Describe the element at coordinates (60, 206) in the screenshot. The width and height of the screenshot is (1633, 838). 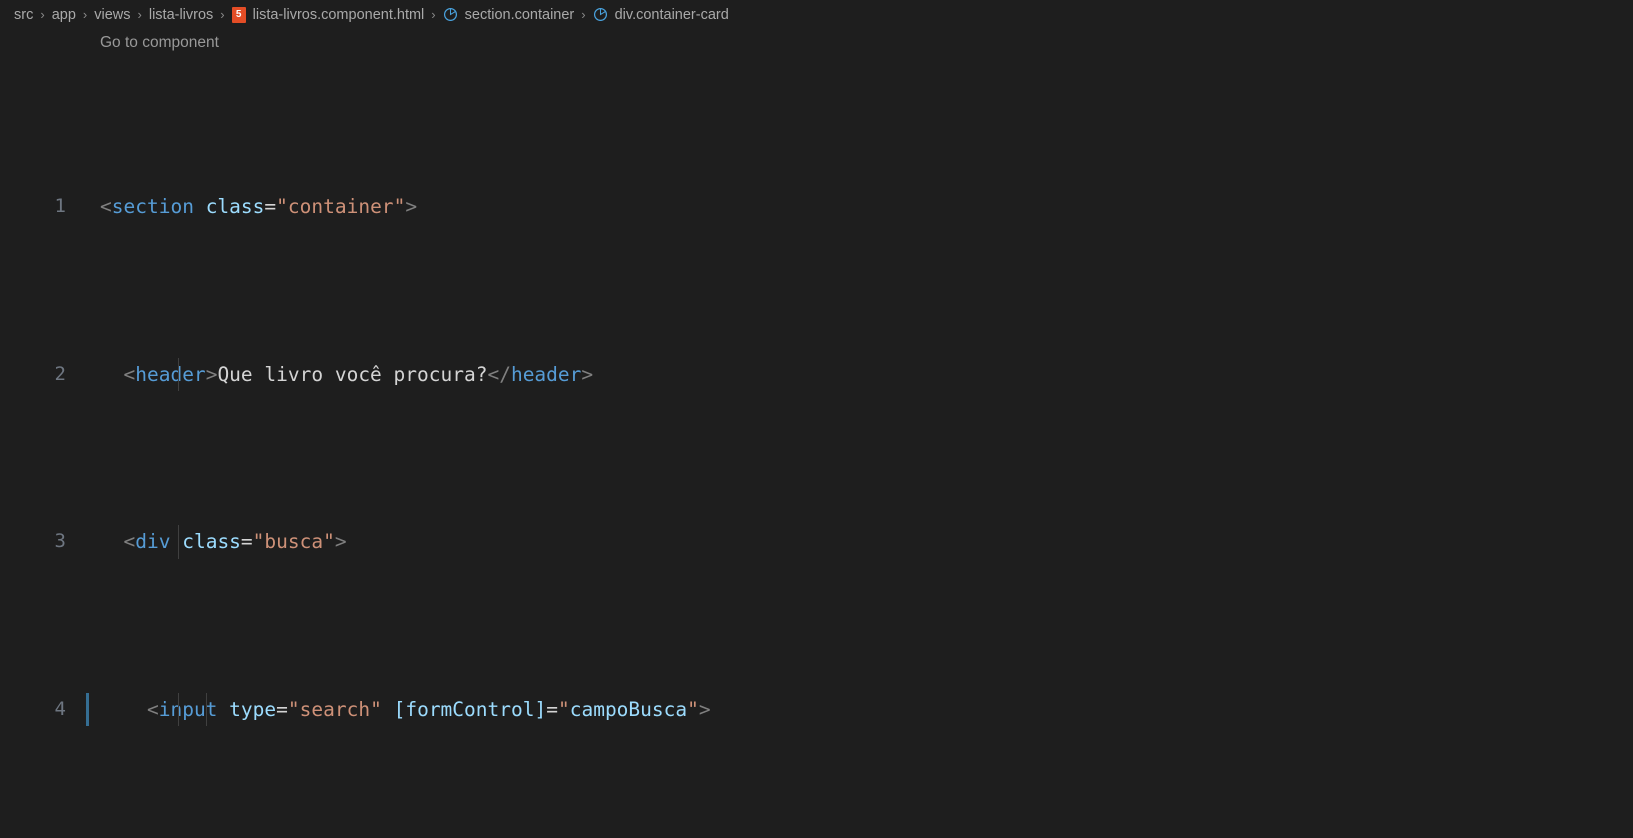
I see `line-number: 1` at that location.